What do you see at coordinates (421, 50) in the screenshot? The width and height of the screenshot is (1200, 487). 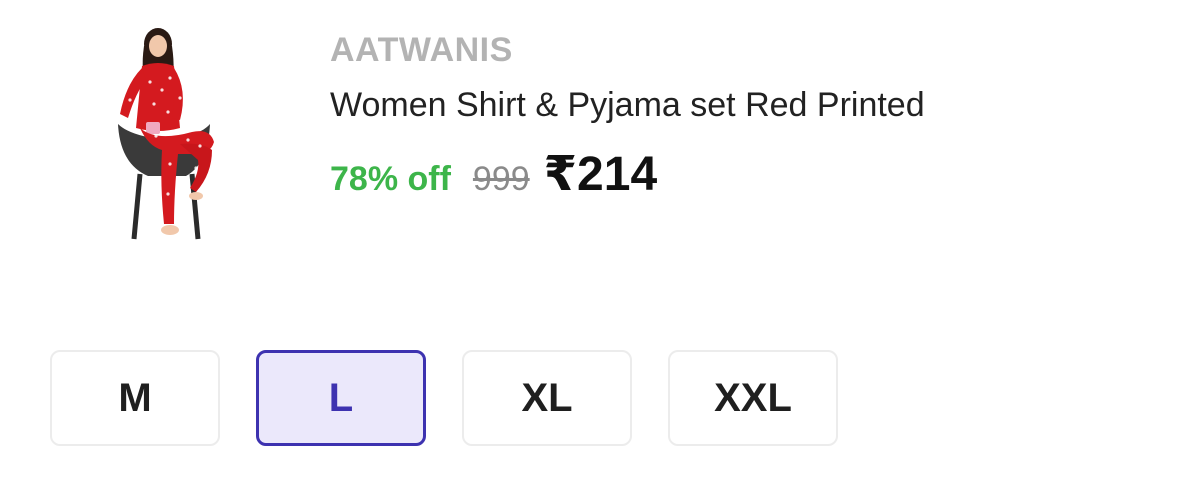 I see `brand-name: AATWANIS` at bounding box center [421, 50].